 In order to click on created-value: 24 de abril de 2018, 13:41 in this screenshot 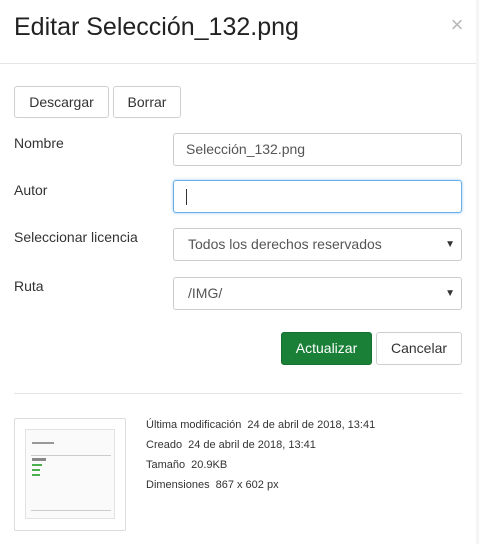, I will do `click(252, 445)`.